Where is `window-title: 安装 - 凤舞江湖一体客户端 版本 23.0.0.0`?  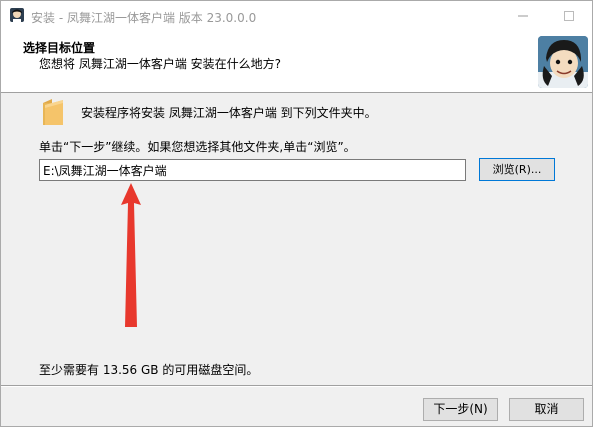
window-title: 安装 - 凤舞江湖一体客户端 版本 23.0.0.0 is located at coordinates (144, 18).